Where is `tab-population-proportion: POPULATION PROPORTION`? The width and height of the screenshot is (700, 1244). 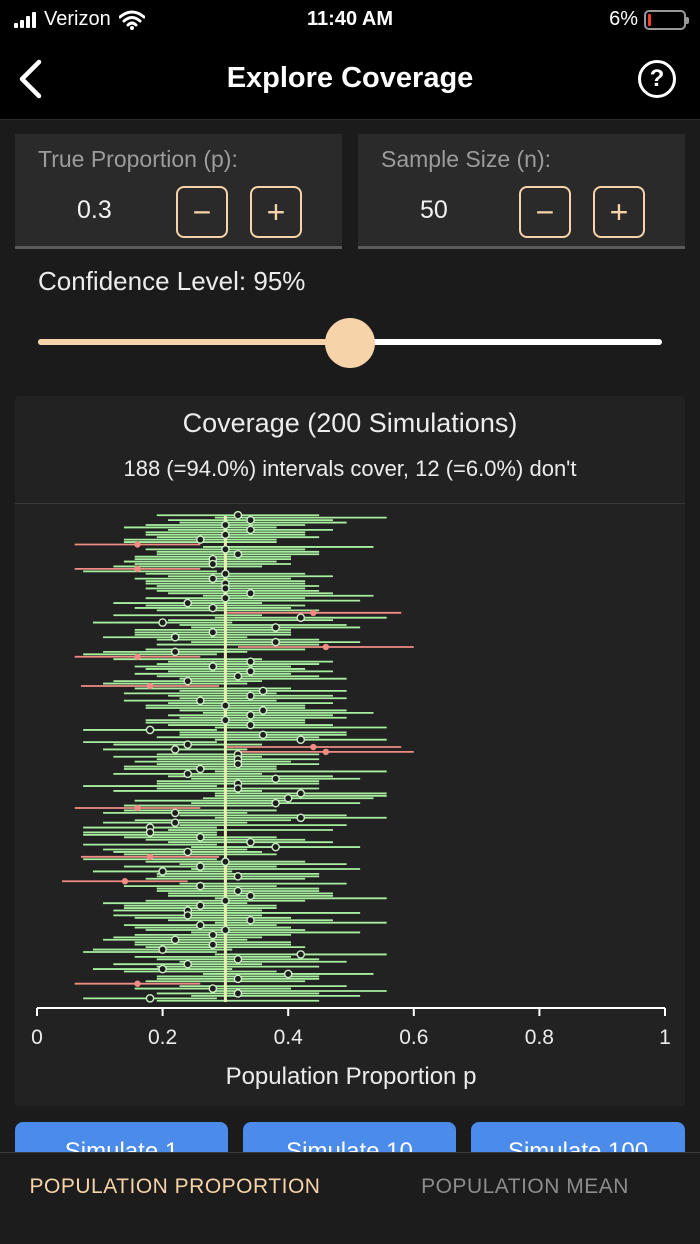 tab-population-proportion: POPULATION PROPORTION is located at coordinates (175, 1186).